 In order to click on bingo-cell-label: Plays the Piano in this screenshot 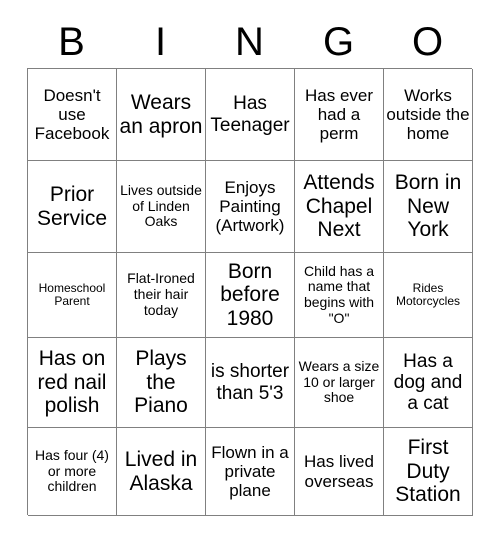, I will do `click(161, 382)`.